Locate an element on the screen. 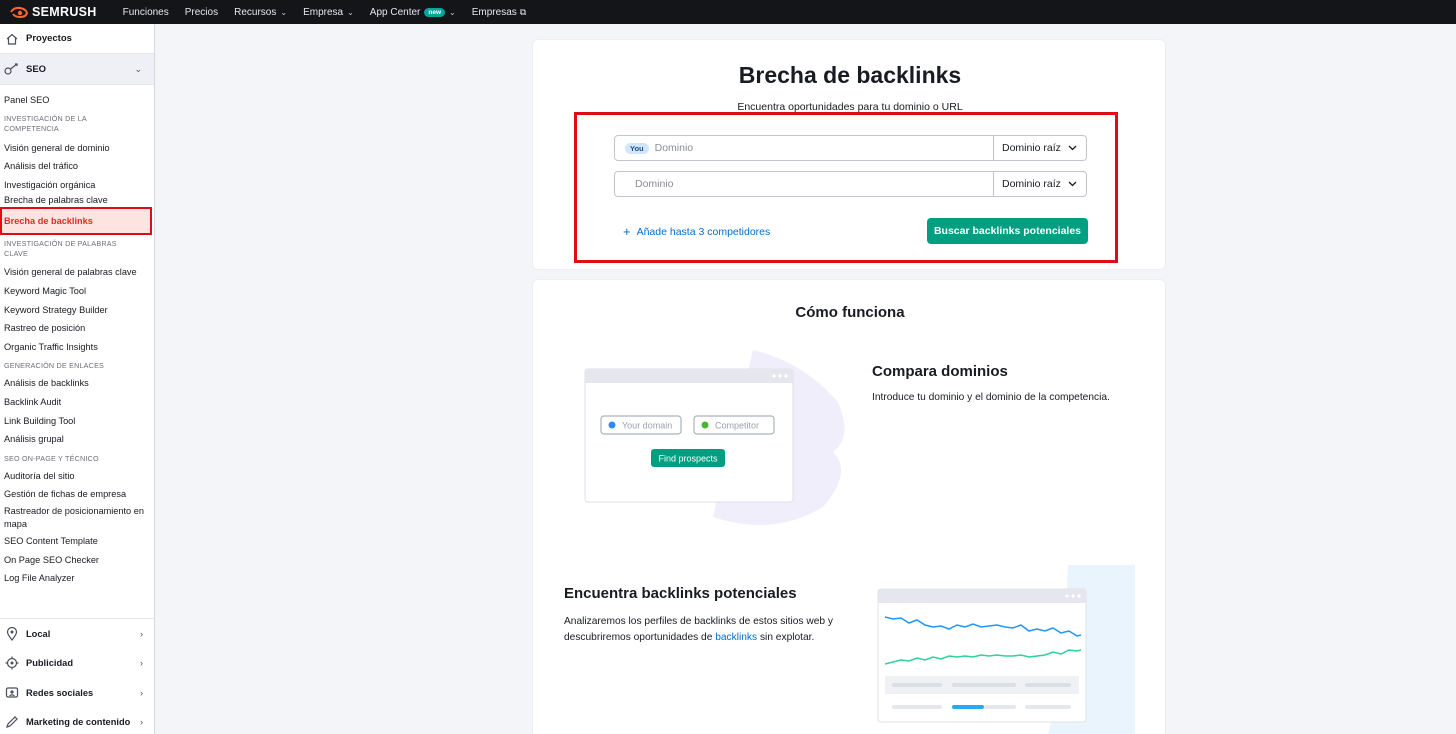  chevron-down-icon is located at coordinates (1072, 184).